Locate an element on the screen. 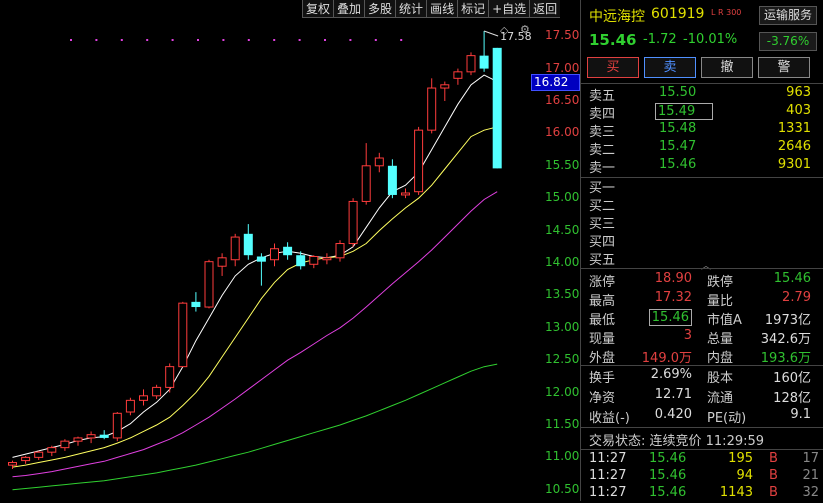  sell-order-row: 卖四 15.49 403 is located at coordinates (702, 112).